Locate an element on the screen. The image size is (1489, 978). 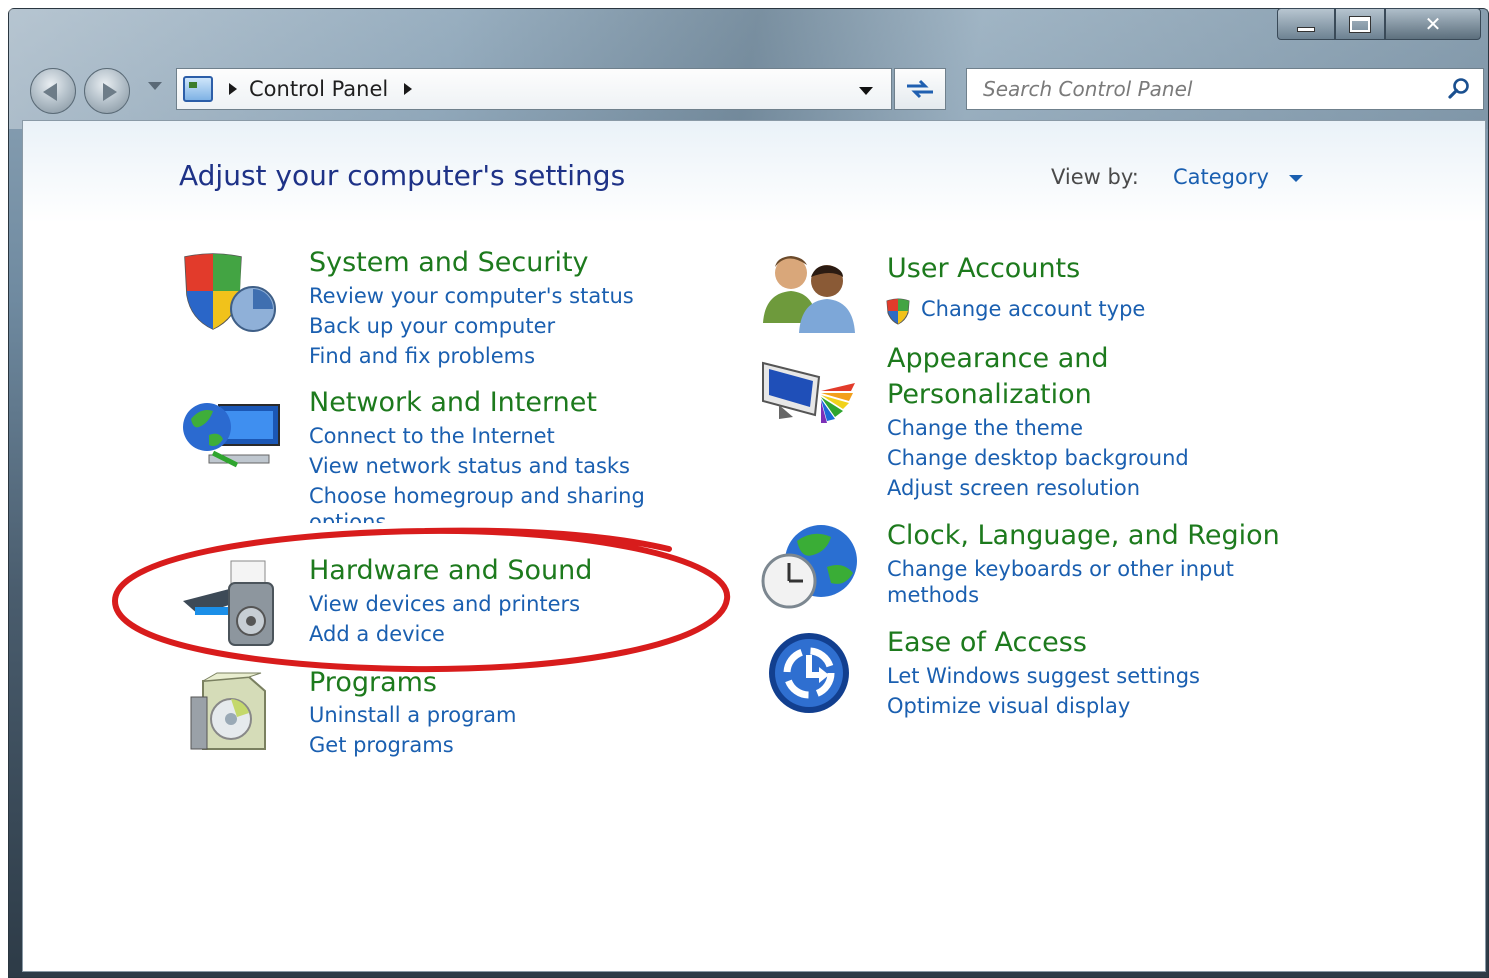
clock-globe-icon is located at coordinates (811, 566).